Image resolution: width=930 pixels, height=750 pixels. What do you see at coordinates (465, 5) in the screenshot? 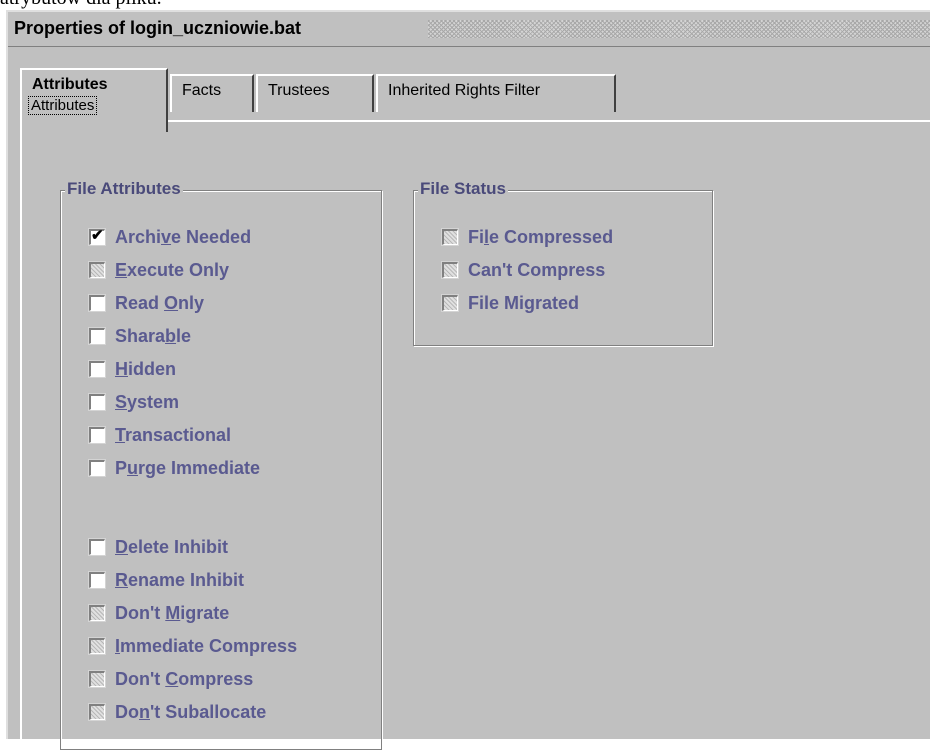
I see `document-background-text: atrybutów dla pliku.` at bounding box center [465, 5].